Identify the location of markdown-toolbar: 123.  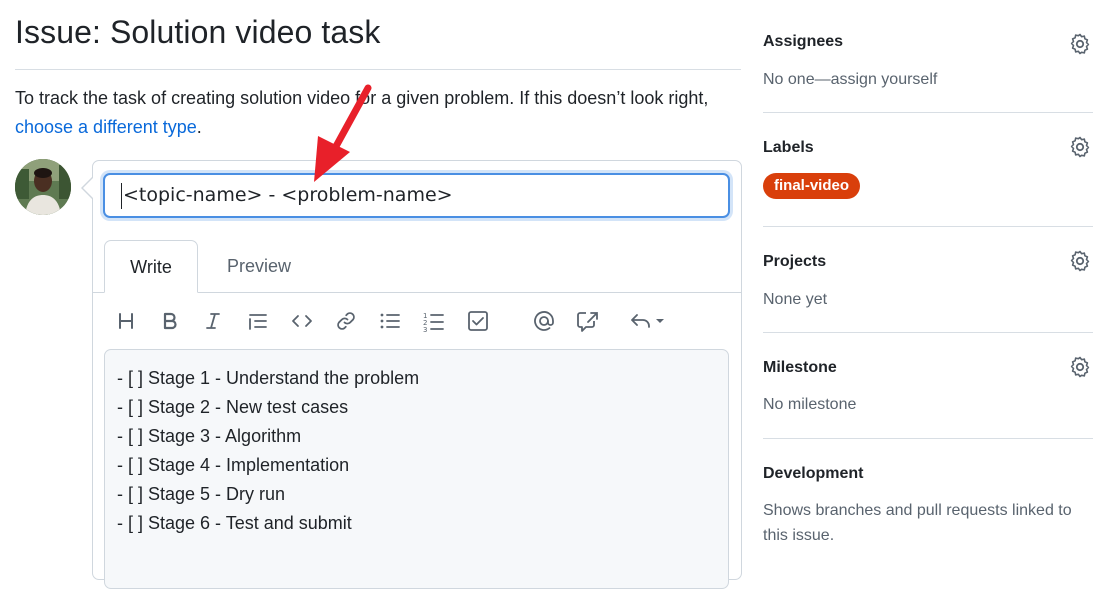
(417, 321).